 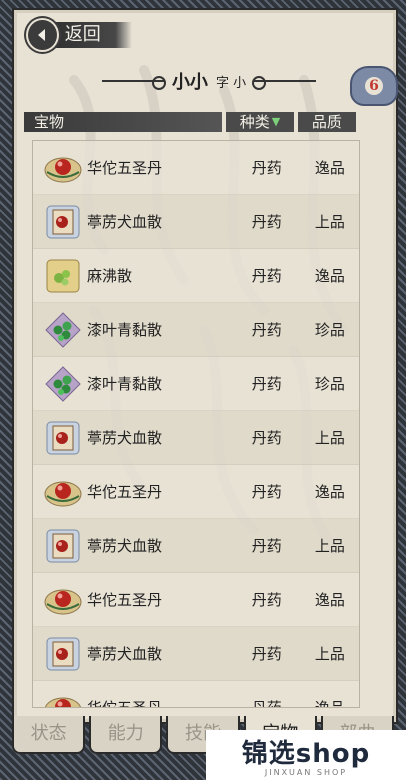 What do you see at coordinates (110, 276) in the screenshot?
I see `item-name: 麻沸散` at bounding box center [110, 276].